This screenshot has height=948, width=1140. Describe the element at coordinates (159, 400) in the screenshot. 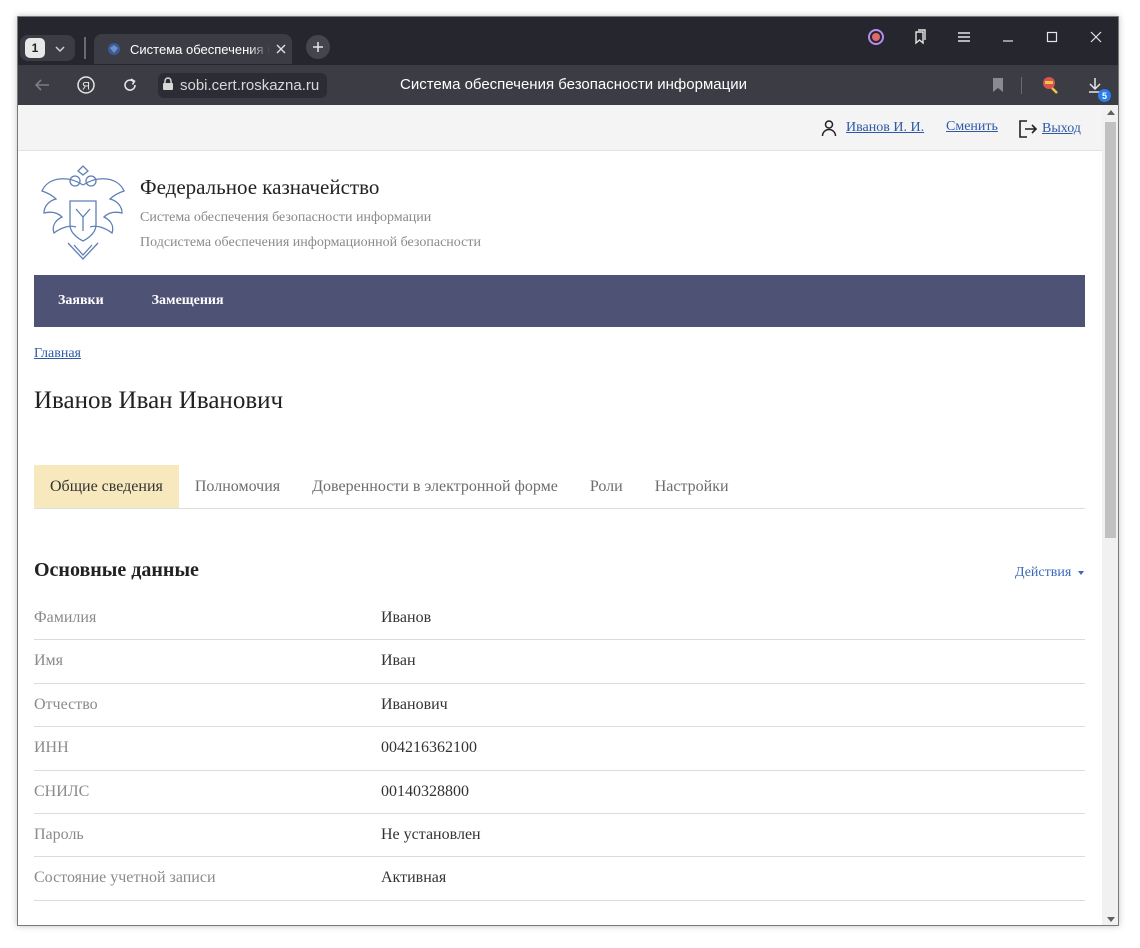

I see `page-title: Иванов Иван Иванович` at that location.